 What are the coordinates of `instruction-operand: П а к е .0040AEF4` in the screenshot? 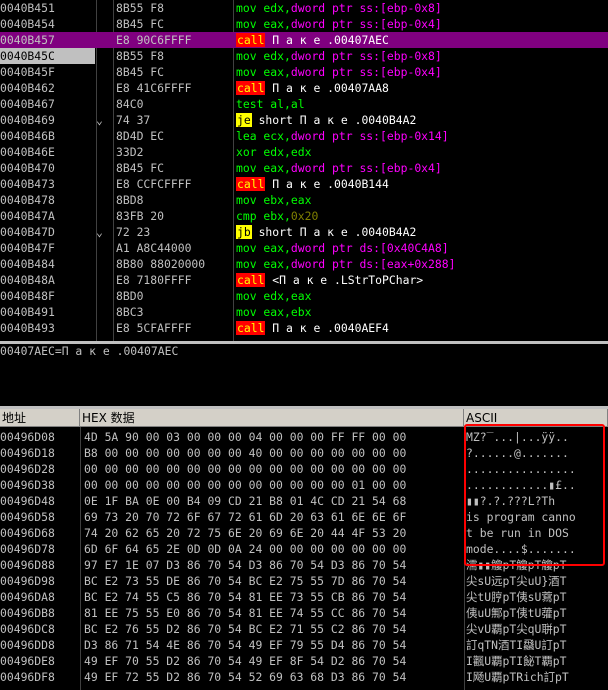 It's located at (327, 328).